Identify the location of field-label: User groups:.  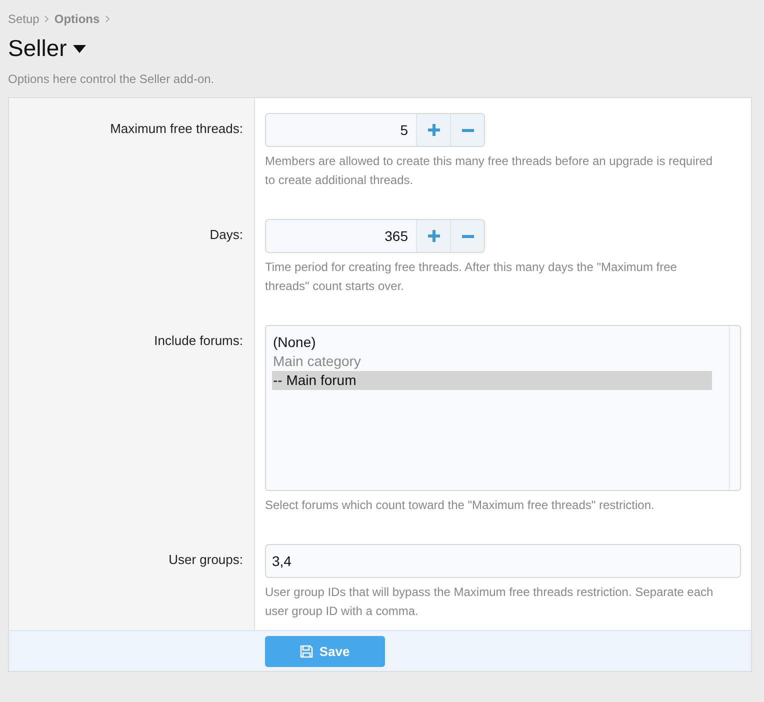
(205, 559).